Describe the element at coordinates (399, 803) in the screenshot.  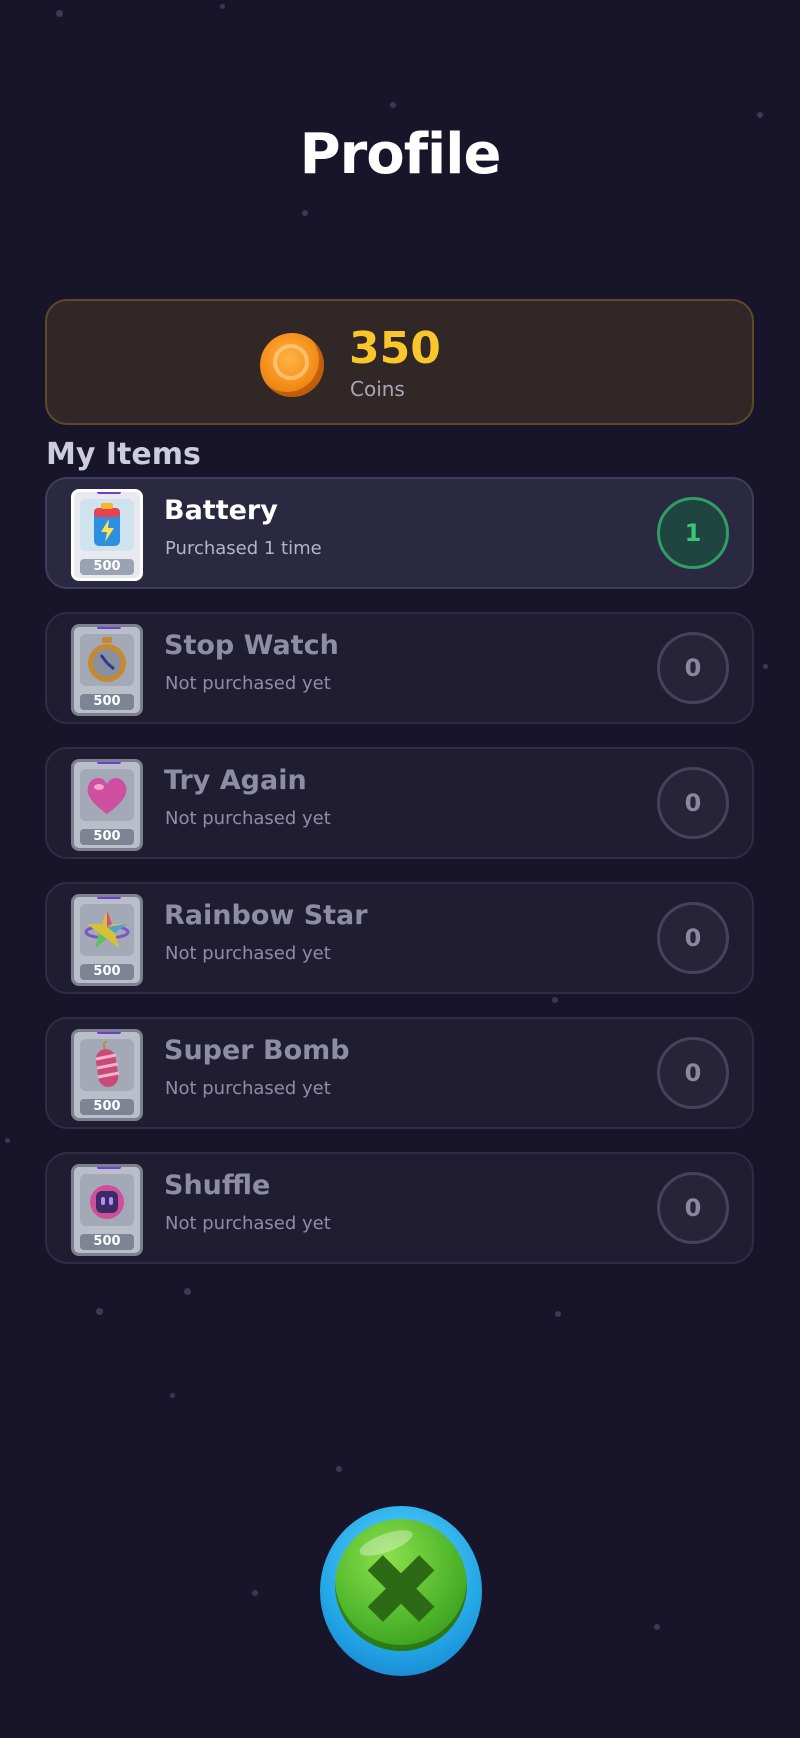
I see `item-row-try-again: 500 Try Again Not purchased yet 0` at that location.